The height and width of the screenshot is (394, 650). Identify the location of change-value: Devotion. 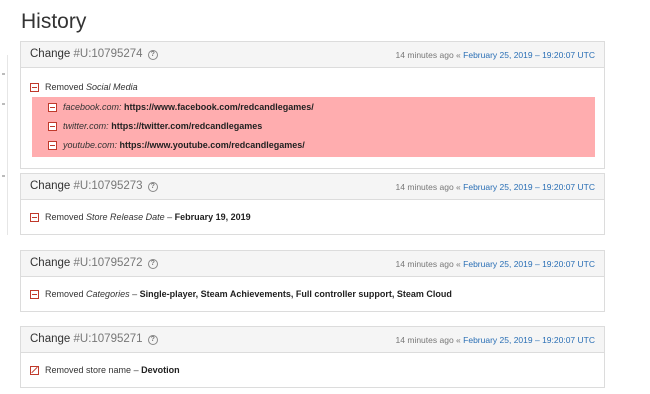
(160, 370).